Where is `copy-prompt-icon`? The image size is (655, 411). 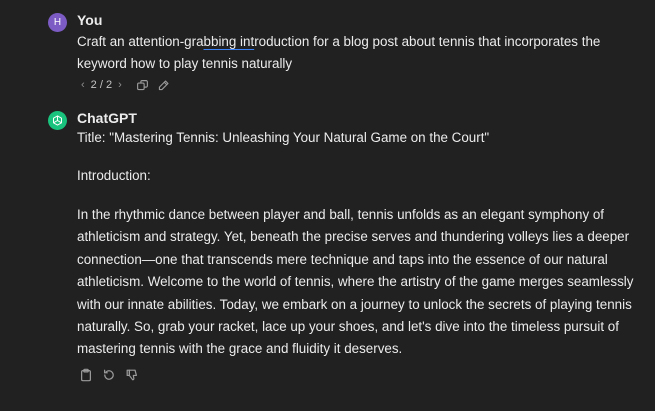 copy-prompt-icon is located at coordinates (143, 84).